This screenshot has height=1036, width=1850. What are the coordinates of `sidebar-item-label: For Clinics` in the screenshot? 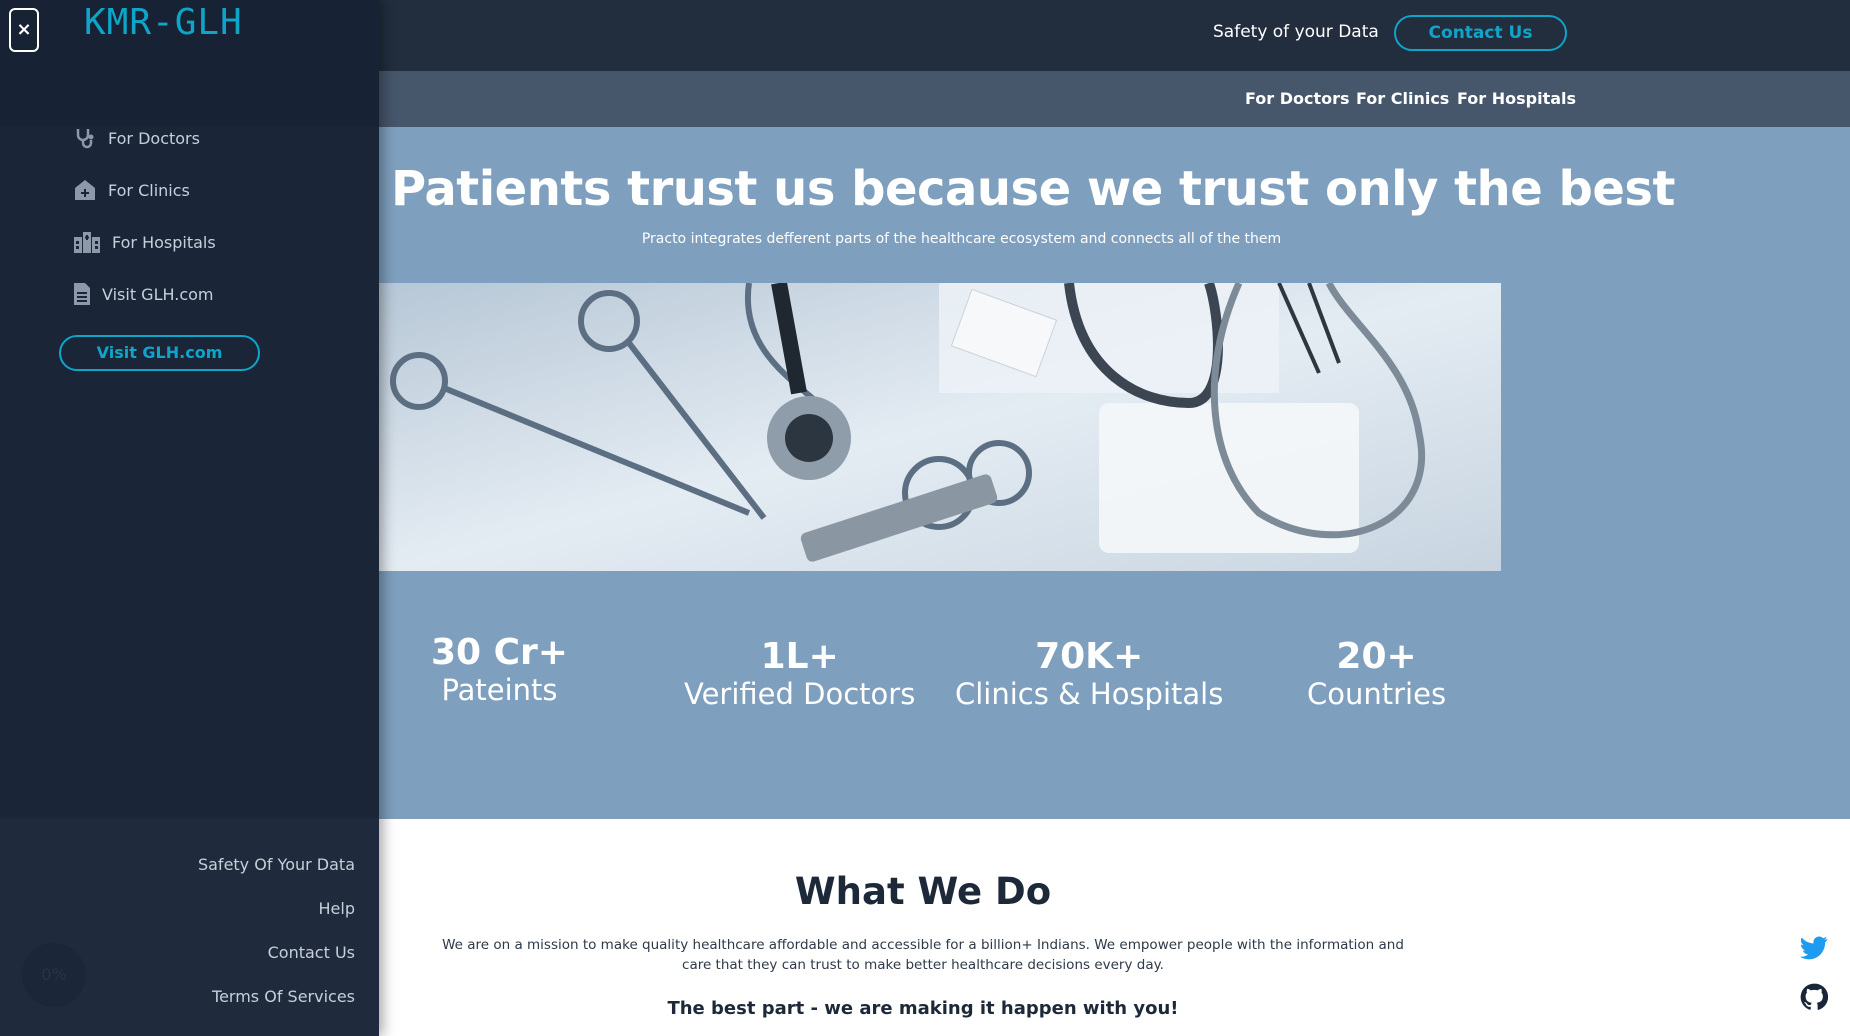 It's located at (149, 190).